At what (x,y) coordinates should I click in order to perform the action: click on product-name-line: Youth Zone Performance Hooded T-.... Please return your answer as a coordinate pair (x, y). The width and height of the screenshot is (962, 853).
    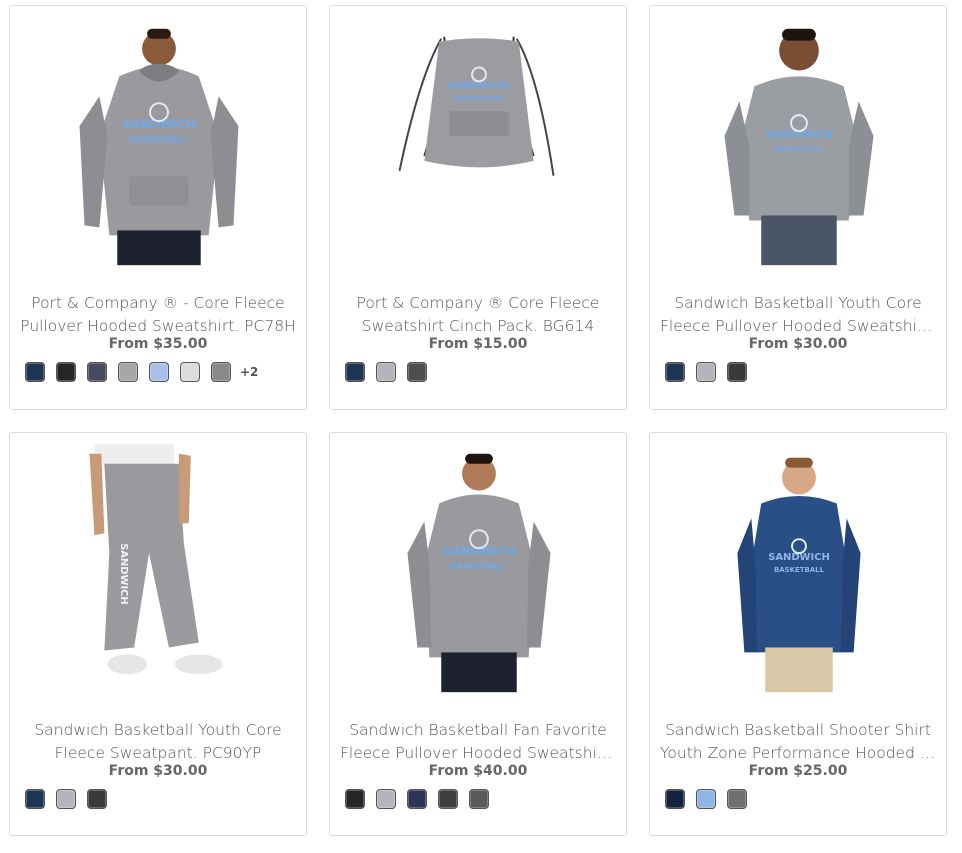
    Looking at the image, I should click on (798, 753).